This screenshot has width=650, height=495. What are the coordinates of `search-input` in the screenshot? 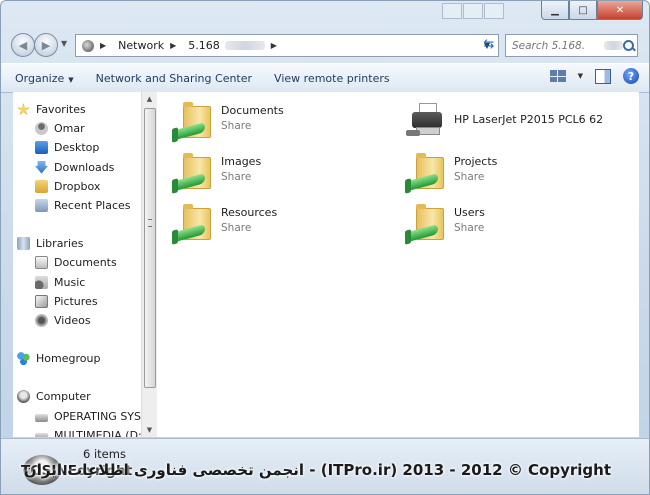 It's located at (558, 45).